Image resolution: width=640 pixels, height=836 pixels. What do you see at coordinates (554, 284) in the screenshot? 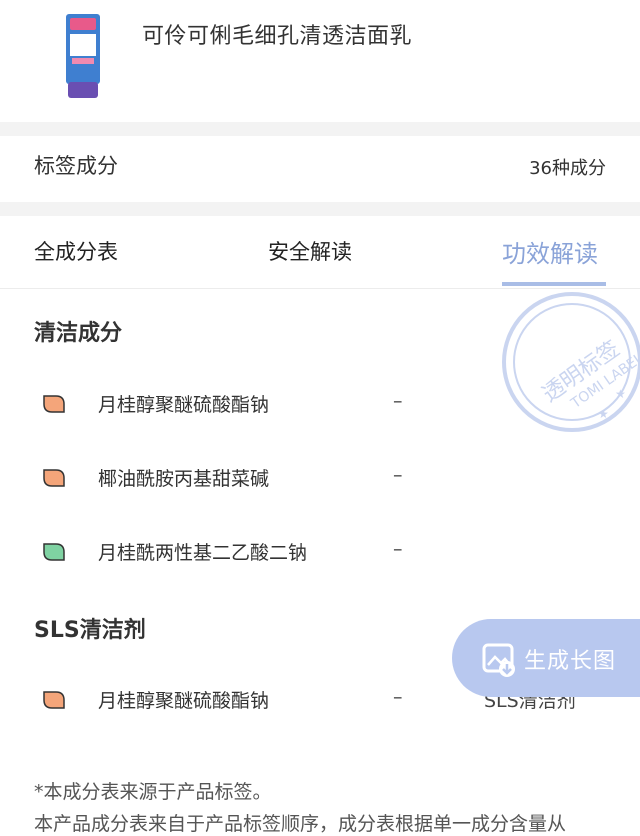
I see `active-tab-indicator` at bounding box center [554, 284].